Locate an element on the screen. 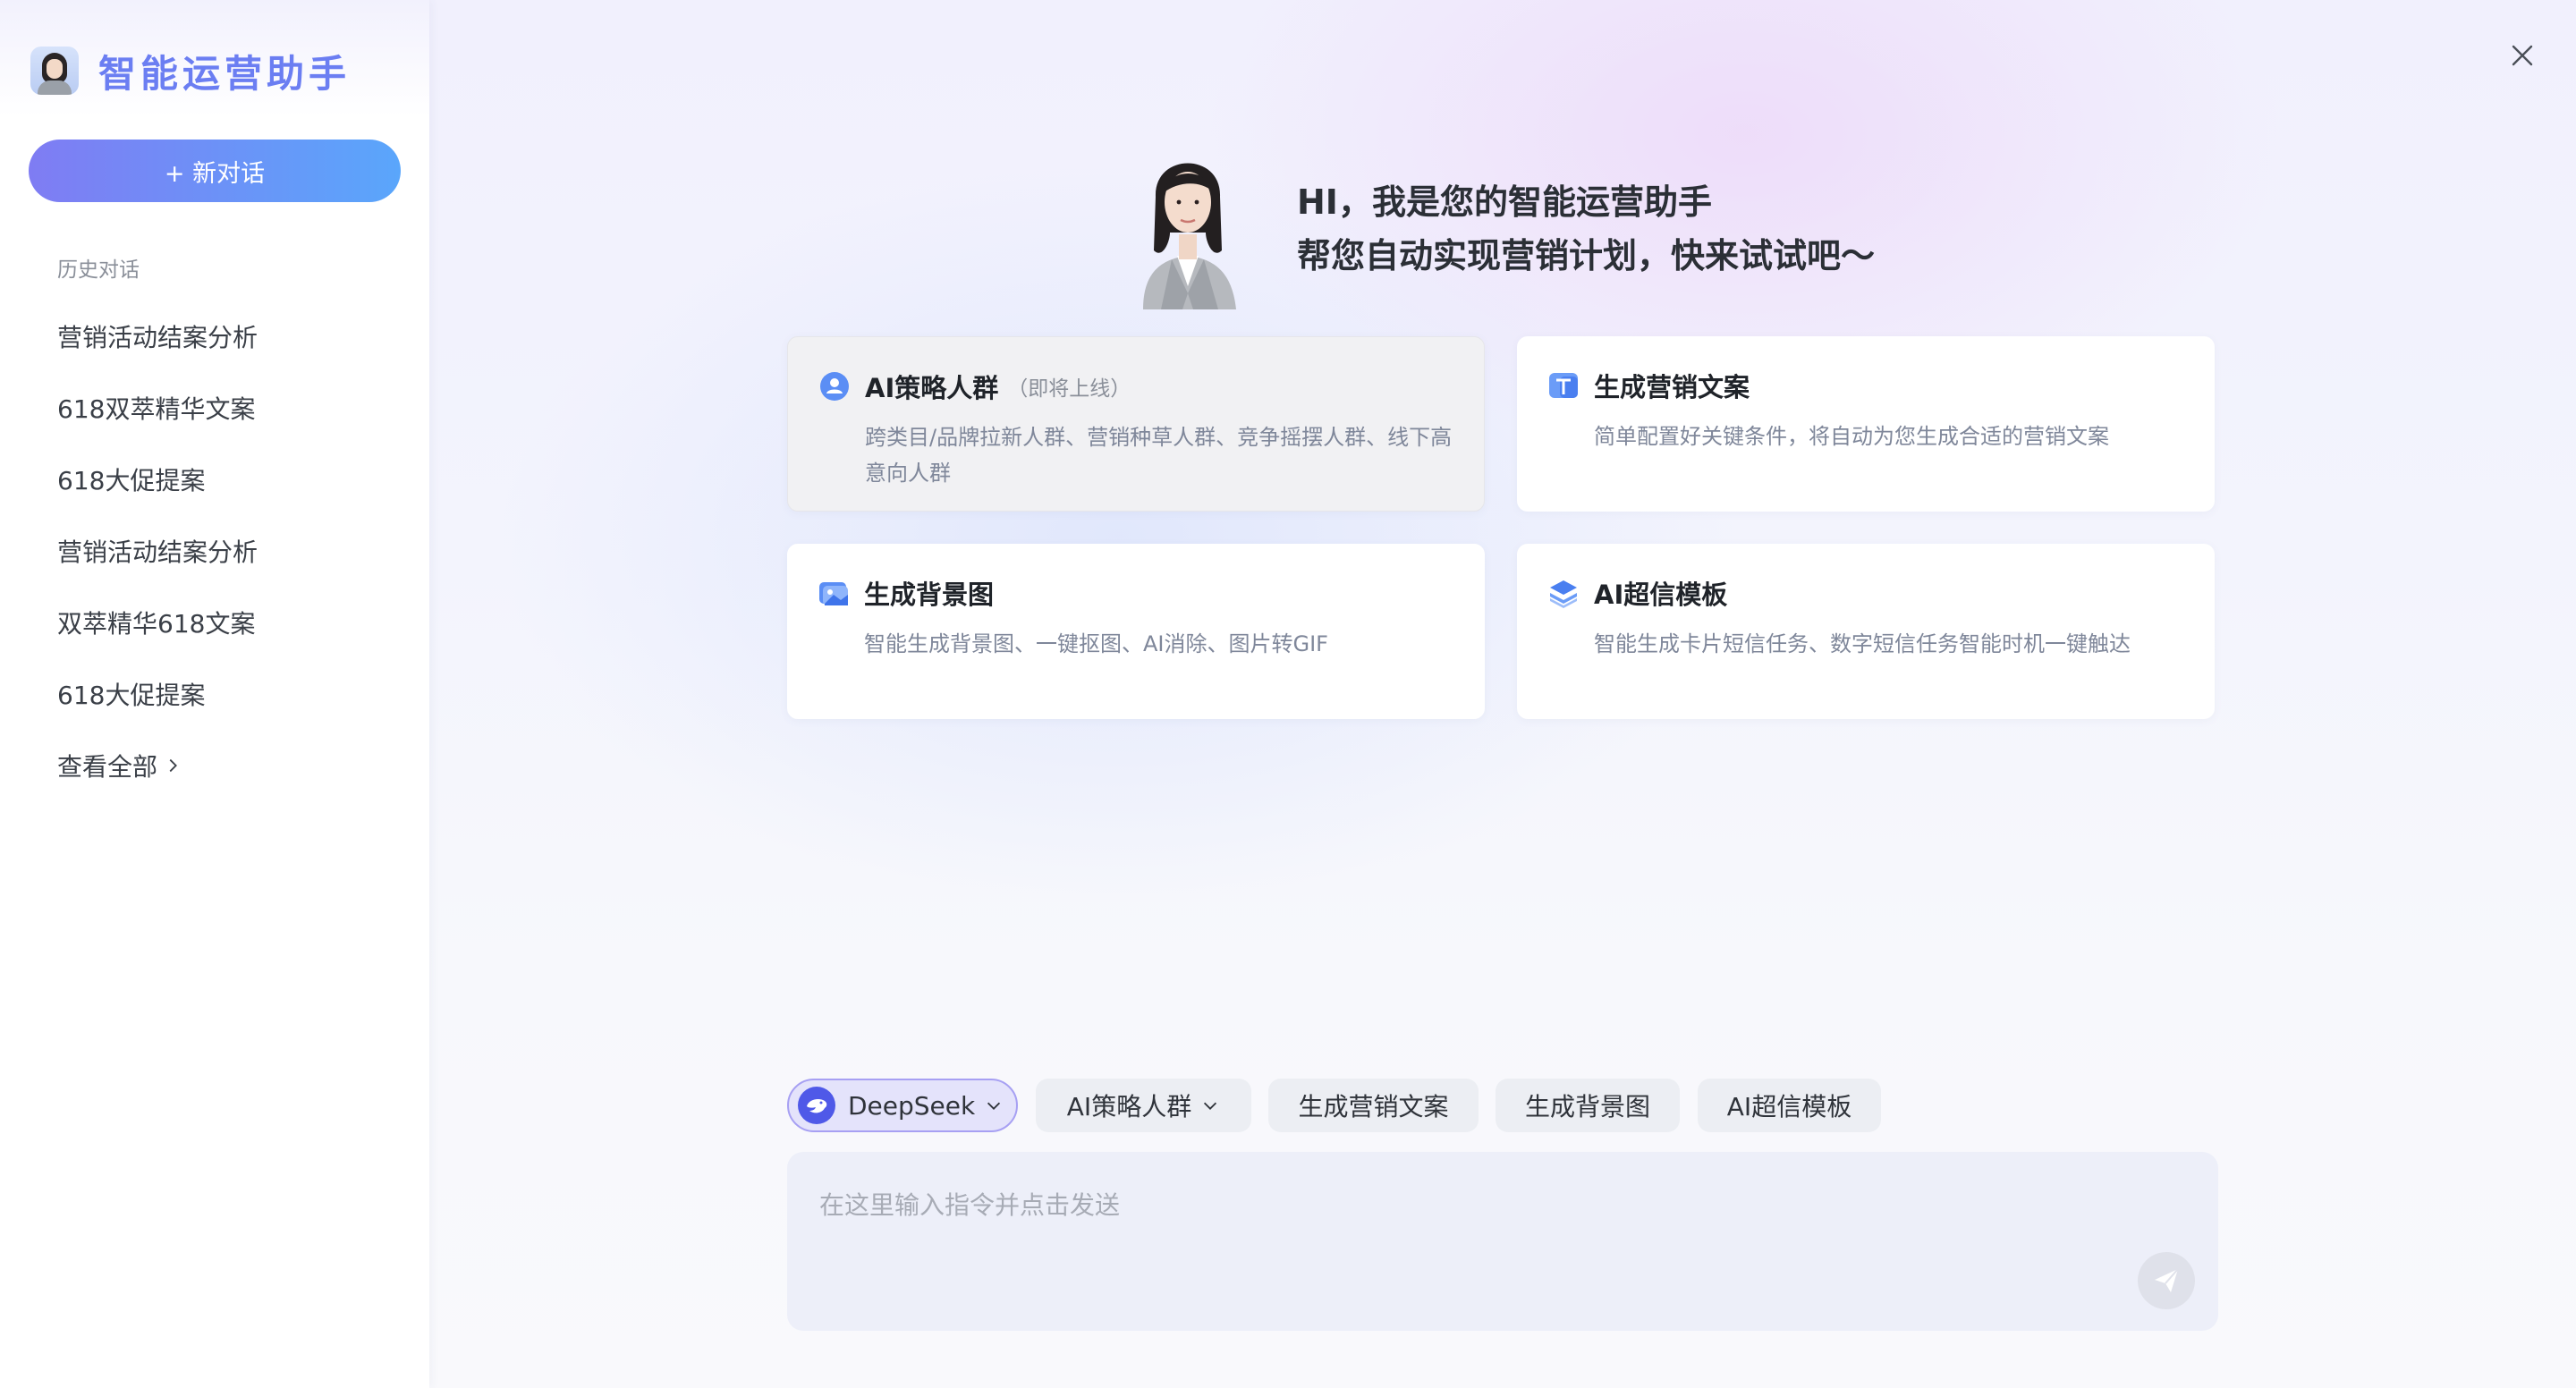 The image size is (2576, 1388). view-all-label: 查看全部 is located at coordinates (107, 767).